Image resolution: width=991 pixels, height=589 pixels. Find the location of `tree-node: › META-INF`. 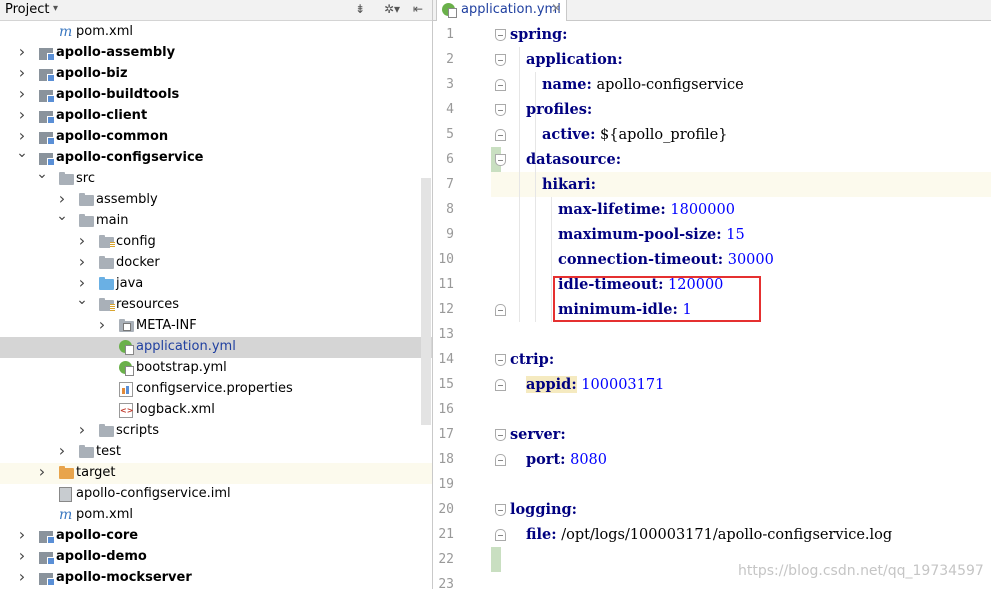

tree-node: › META-INF is located at coordinates (216, 326).